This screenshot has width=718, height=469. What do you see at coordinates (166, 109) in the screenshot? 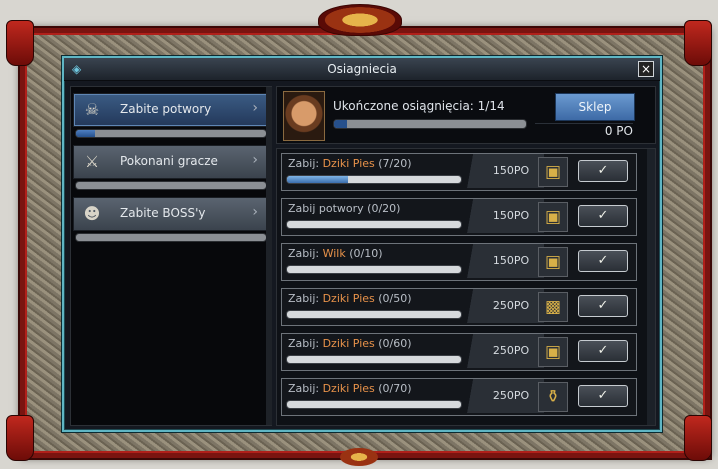
I see `category-label: Zabite potwory` at bounding box center [166, 109].